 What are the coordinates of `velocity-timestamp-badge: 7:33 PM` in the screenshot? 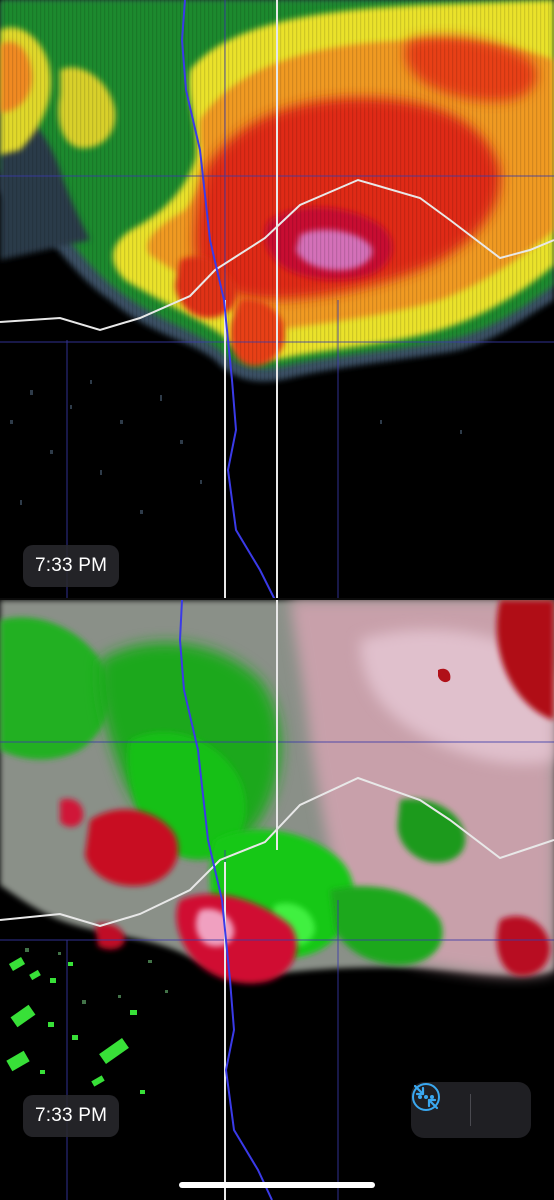 It's located at (71, 1116).